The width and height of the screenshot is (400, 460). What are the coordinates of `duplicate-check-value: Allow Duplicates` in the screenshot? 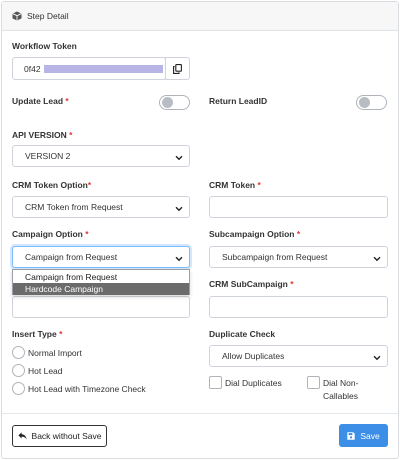 It's located at (253, 356).